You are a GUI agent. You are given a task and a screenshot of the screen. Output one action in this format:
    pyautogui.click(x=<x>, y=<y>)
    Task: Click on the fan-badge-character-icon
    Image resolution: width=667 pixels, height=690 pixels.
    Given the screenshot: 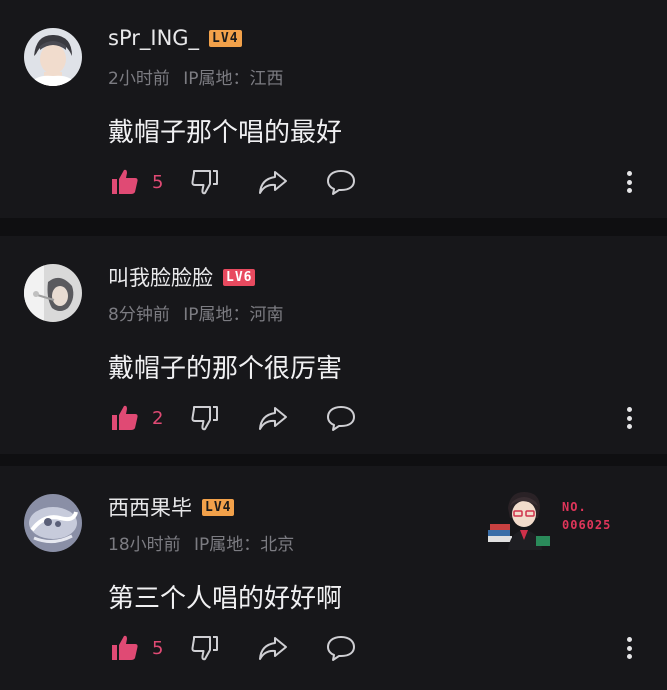 What is the action you would take?
    pyautogui.click(x=519, y=521)
    